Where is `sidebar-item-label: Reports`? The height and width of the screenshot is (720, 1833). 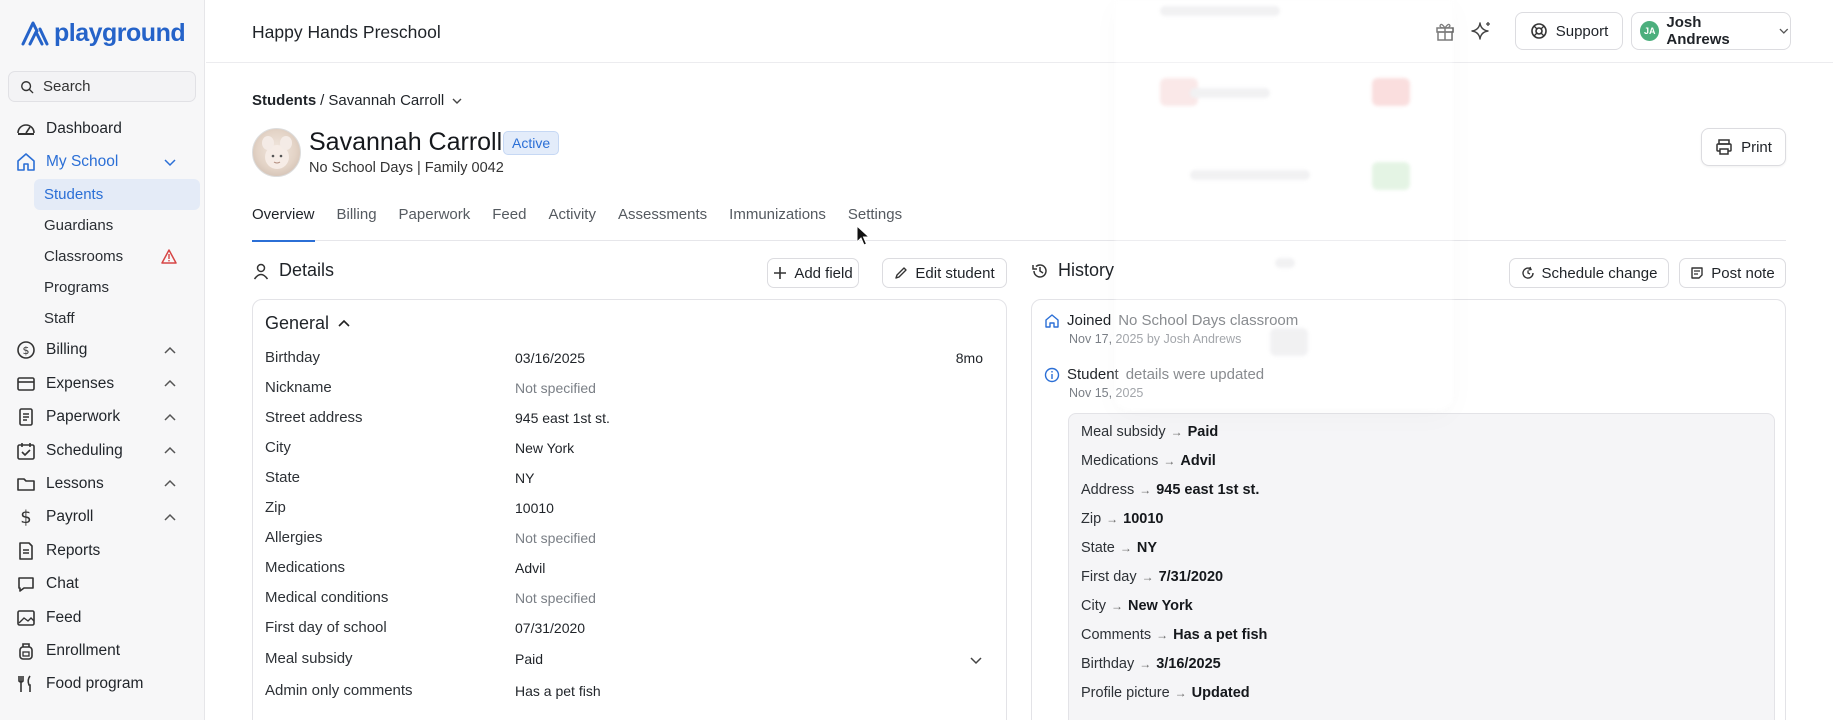
sidebar-item-label: Reports is located at coordinates (73, 550).